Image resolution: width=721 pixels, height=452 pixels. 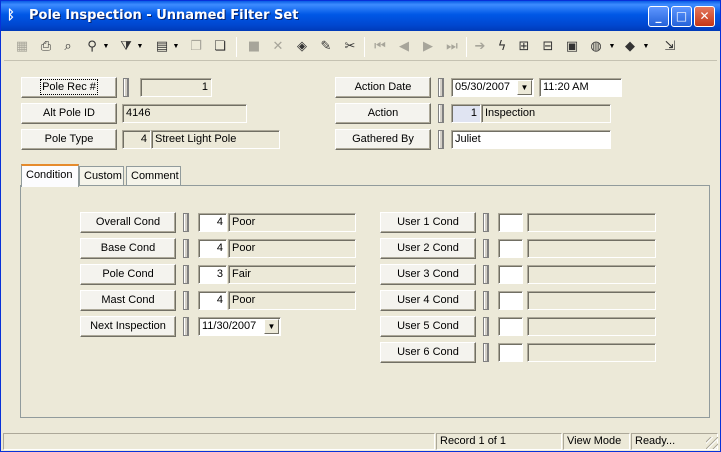 What do you see at coordinates (580, 87) in the screenshot?
I see `action-time-field: 11:20 AM` at bounding box center [580, 87].